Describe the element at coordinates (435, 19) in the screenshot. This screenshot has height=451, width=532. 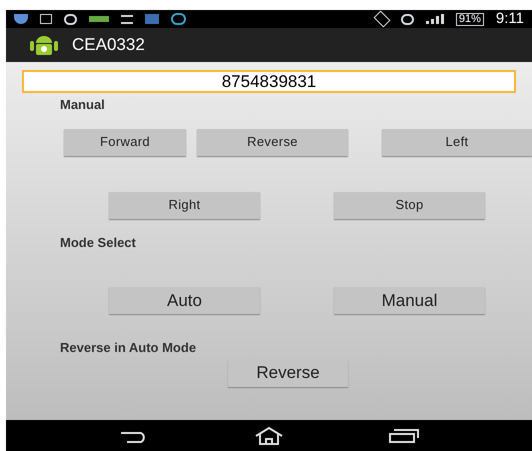
I see `signal-icon` at that location.